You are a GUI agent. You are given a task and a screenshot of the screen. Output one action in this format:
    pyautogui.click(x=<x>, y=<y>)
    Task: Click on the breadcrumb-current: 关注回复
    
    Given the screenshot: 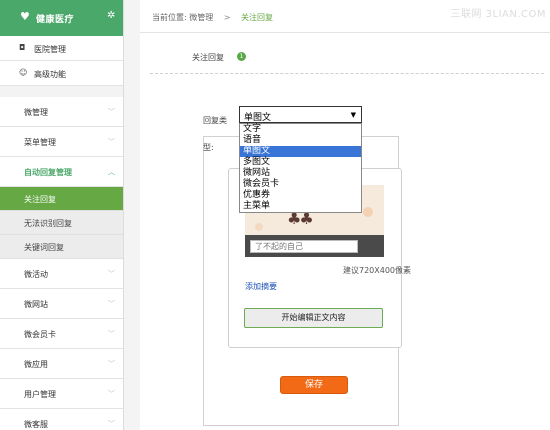 What is the action you would take?
    pyautogui.click(x=257, y=17)
    